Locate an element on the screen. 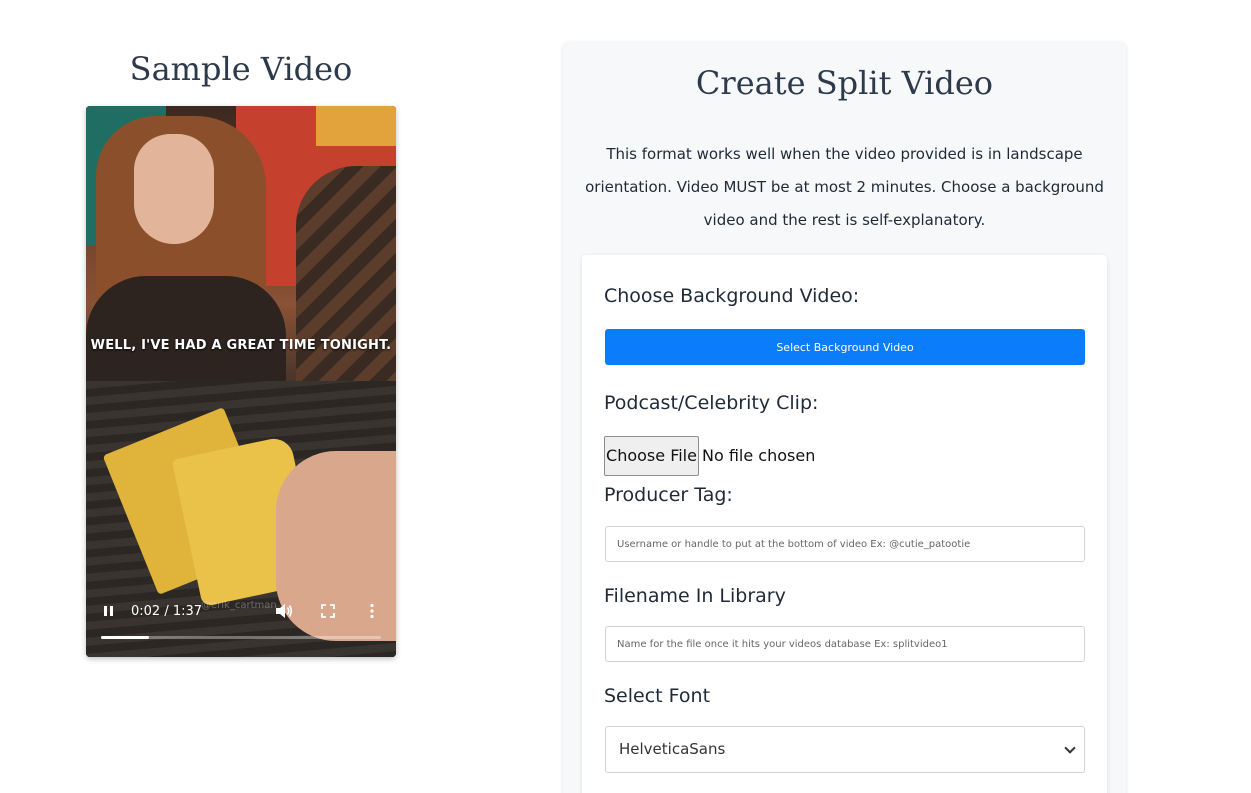 This screenshot has height=793, width=1251. sample-video-title: Sample Video is located at coordinates (241, 69).